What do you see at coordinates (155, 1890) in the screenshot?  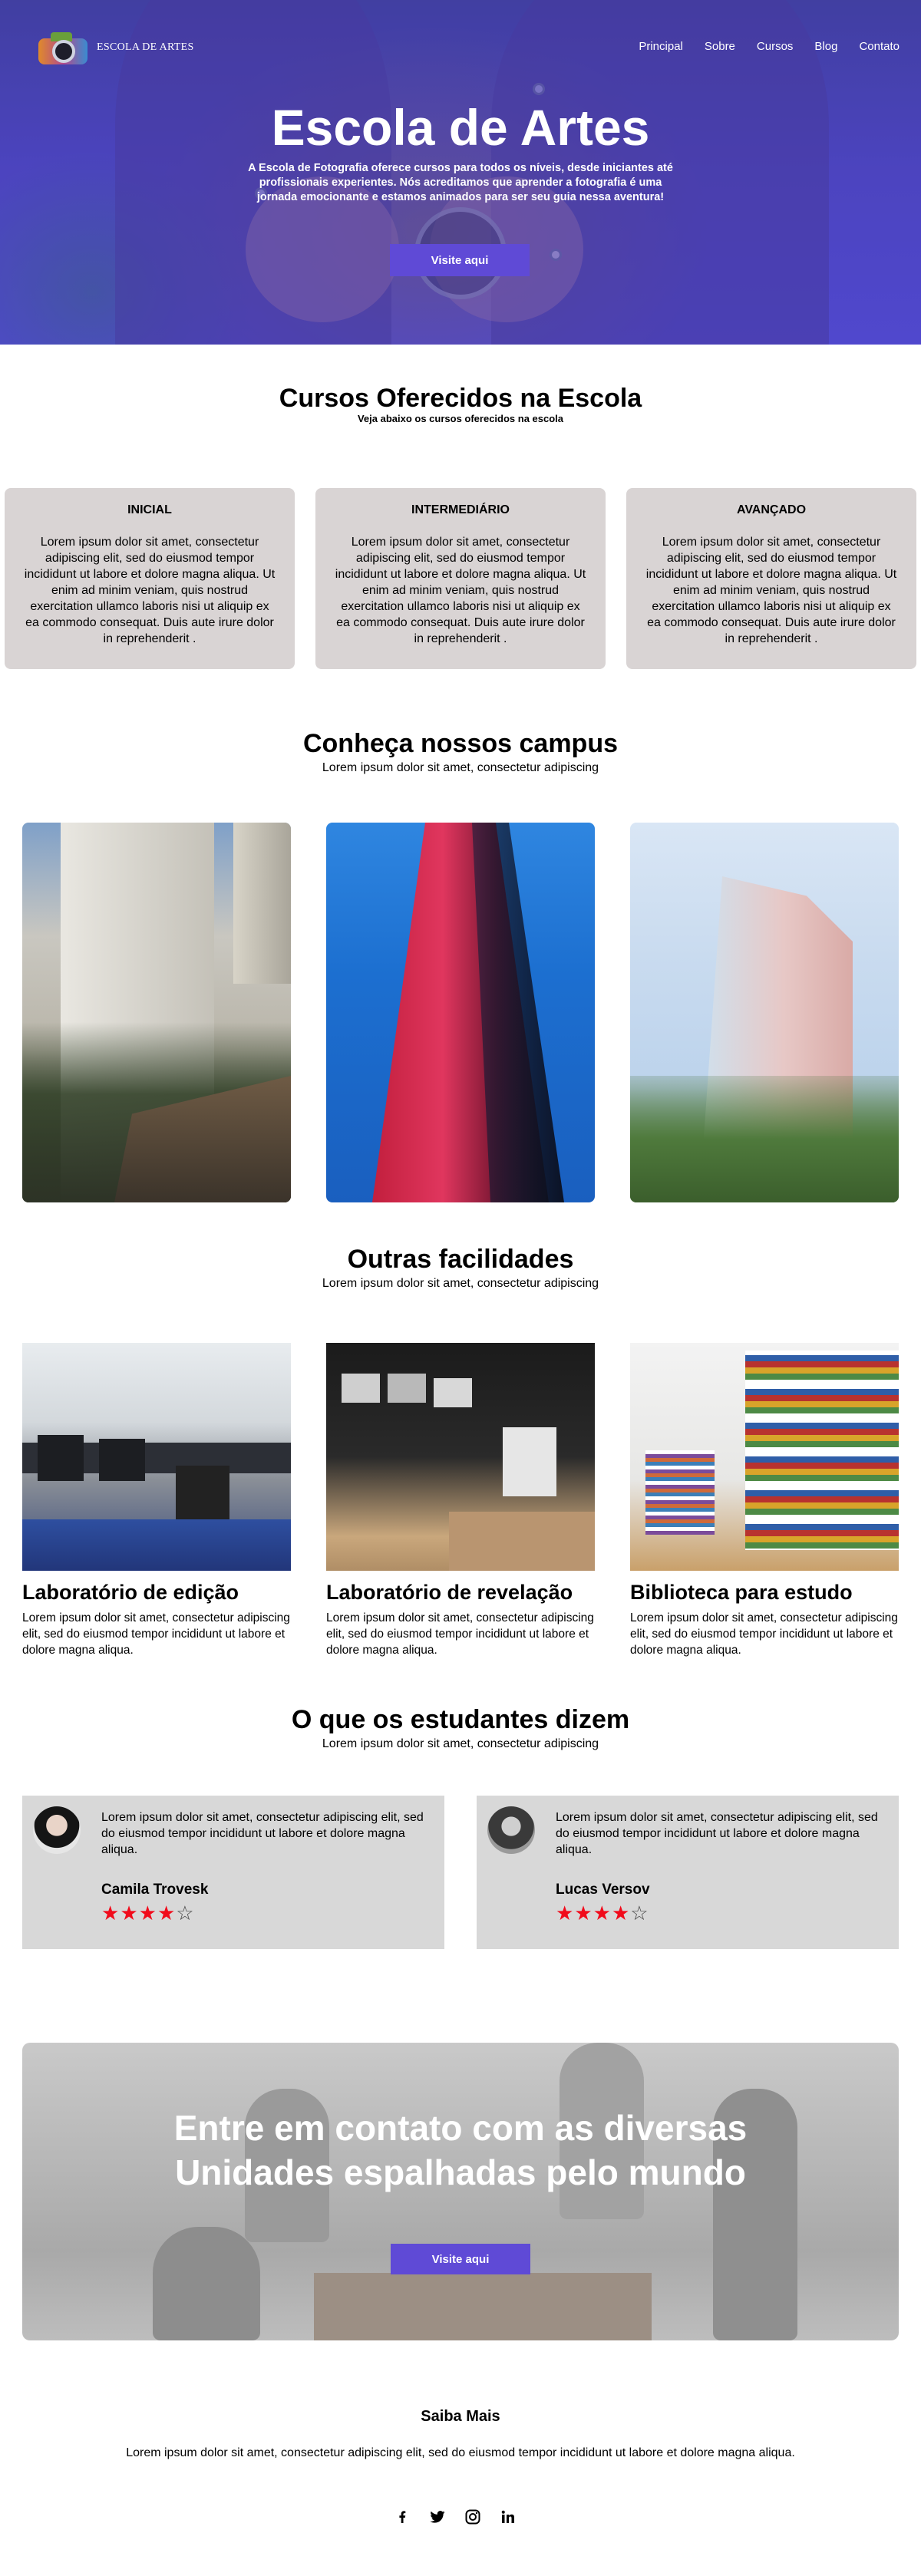 I see `testimonial-author: Camila Trovesk` at bounding box center [155, 1890].